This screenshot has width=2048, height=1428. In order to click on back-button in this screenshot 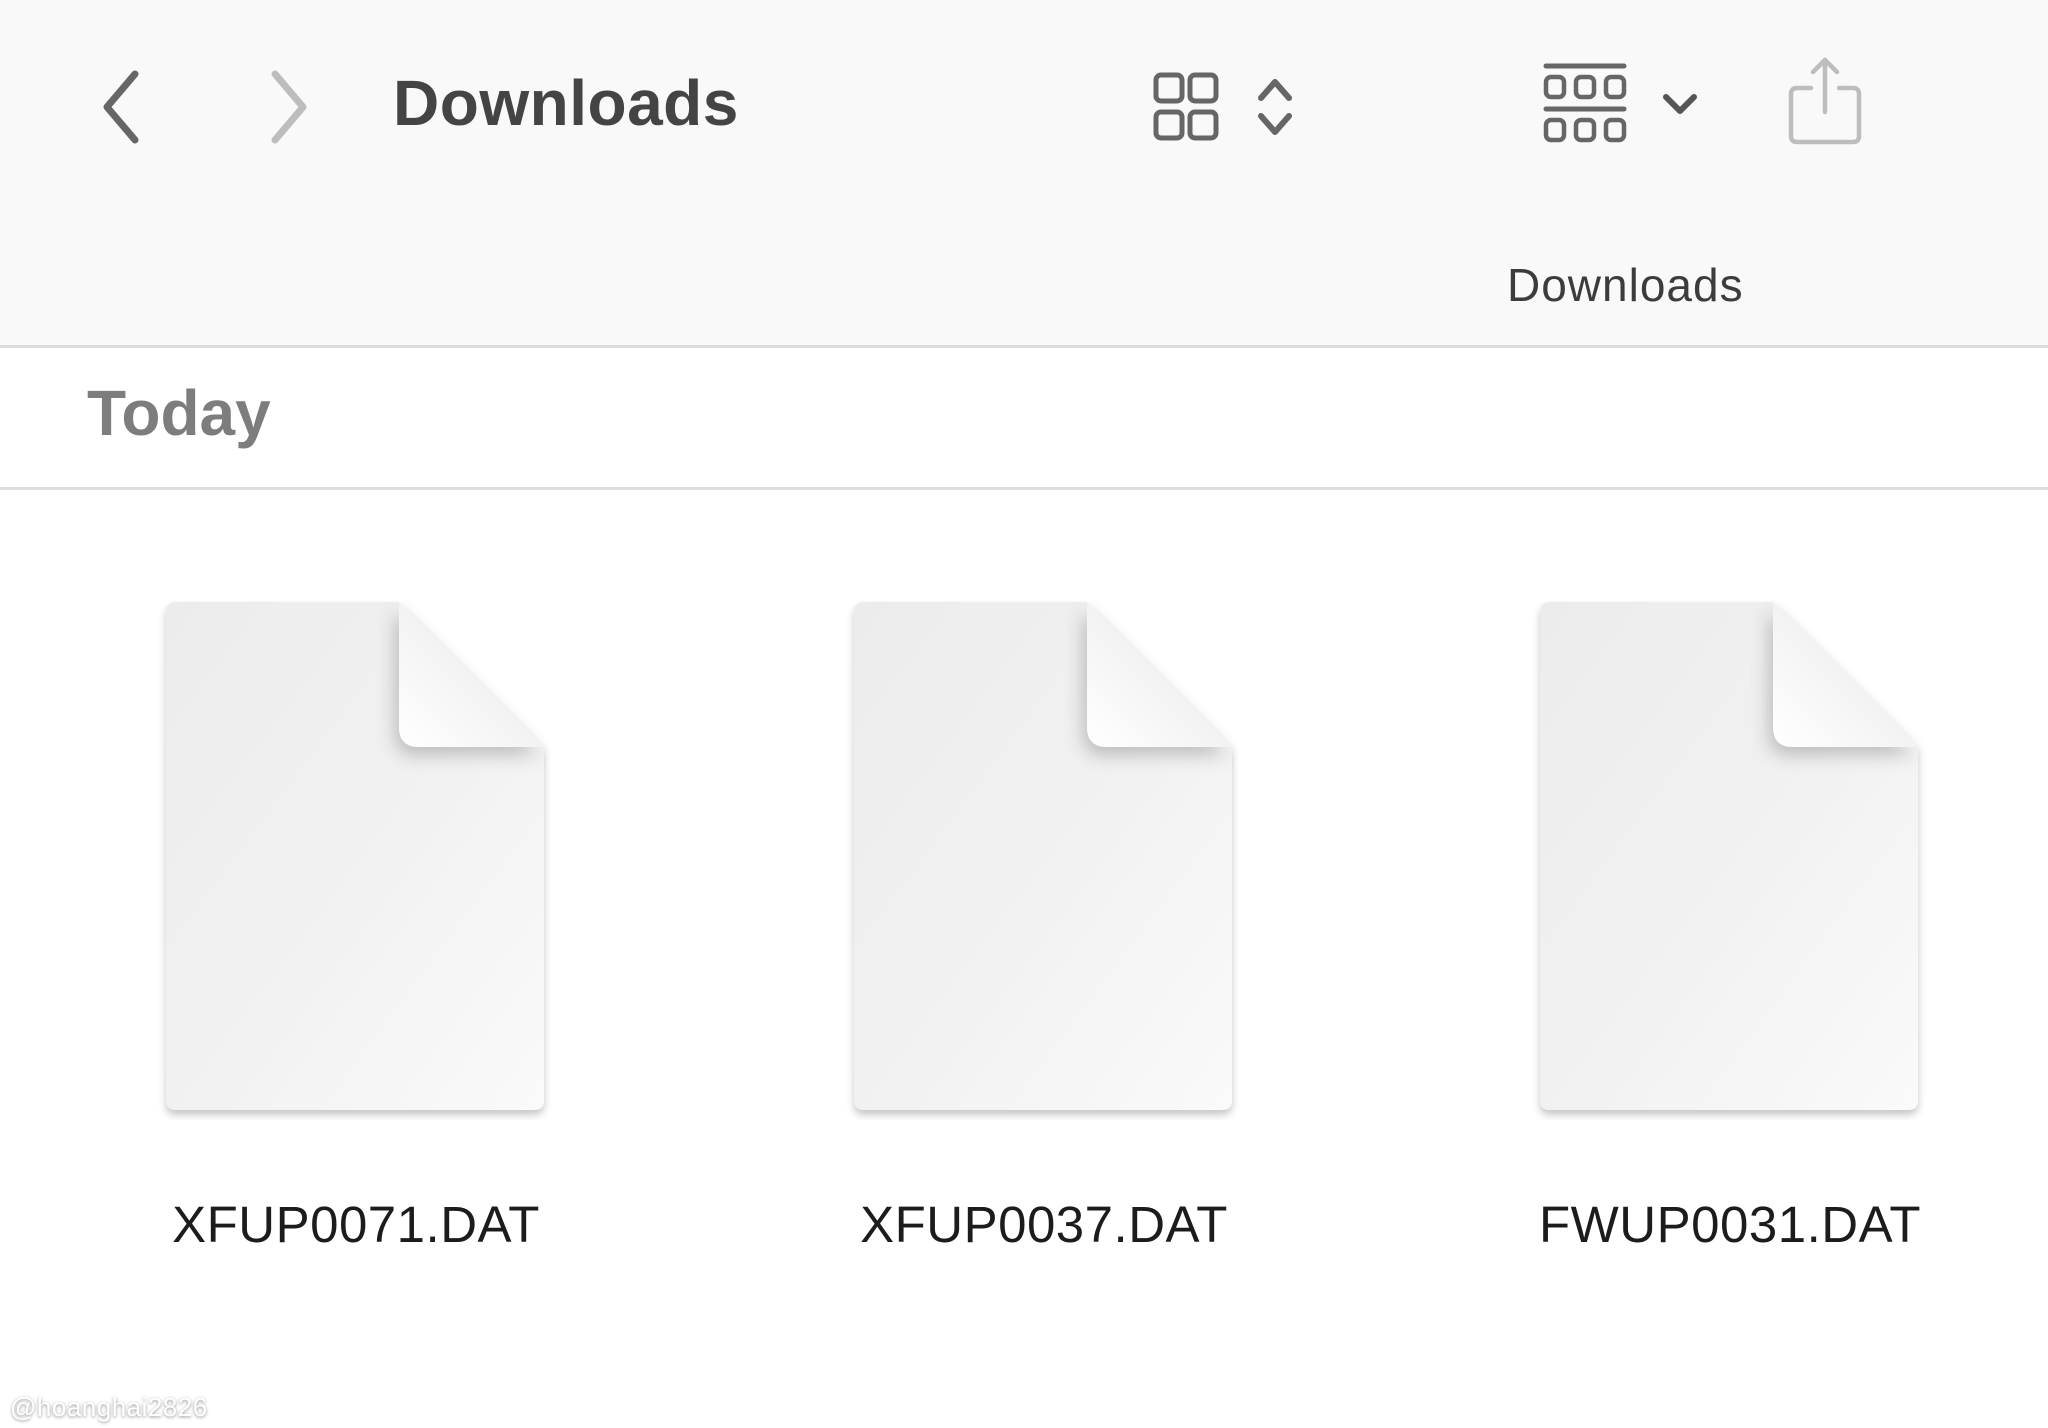, I will do `click(125, 107)`.